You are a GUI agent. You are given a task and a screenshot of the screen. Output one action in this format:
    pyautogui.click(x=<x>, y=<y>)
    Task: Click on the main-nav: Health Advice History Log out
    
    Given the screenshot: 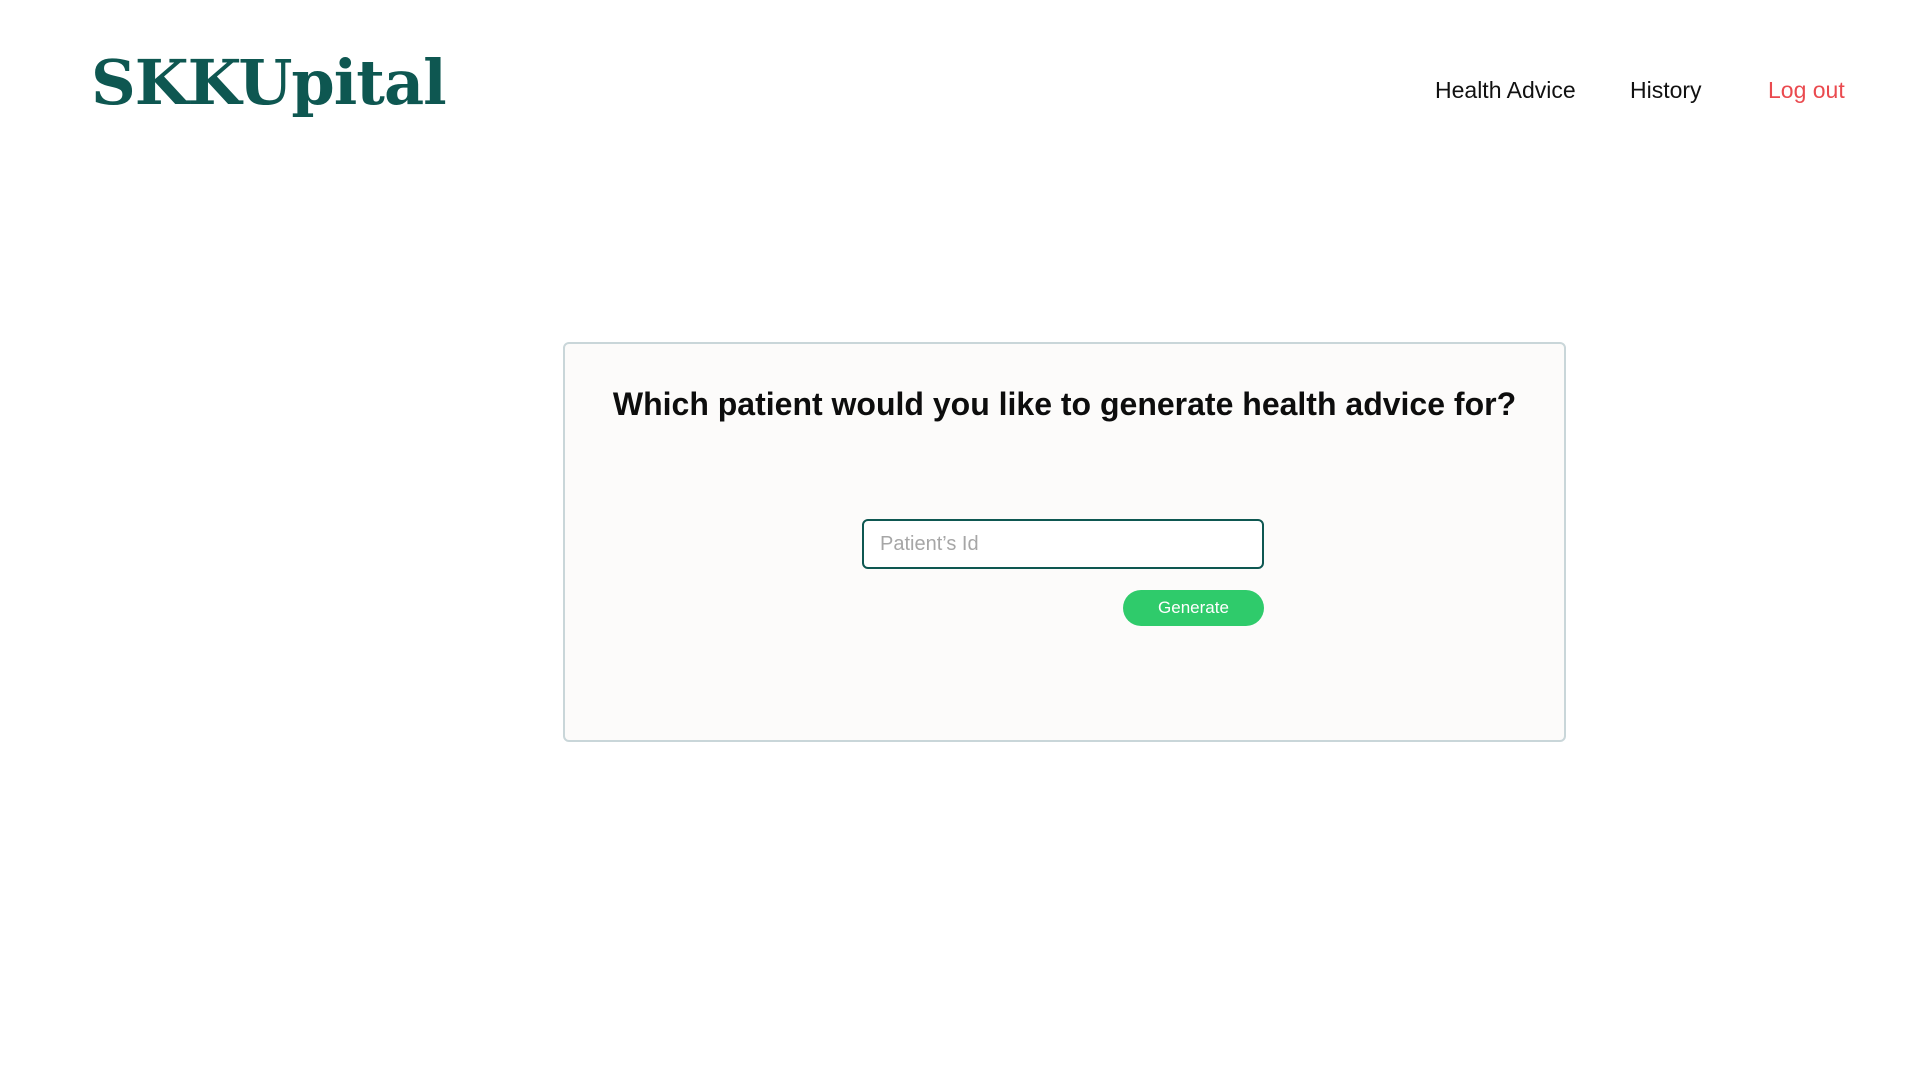 What is the action you would take?
    pyautogui.click(x=960, y=90)
    